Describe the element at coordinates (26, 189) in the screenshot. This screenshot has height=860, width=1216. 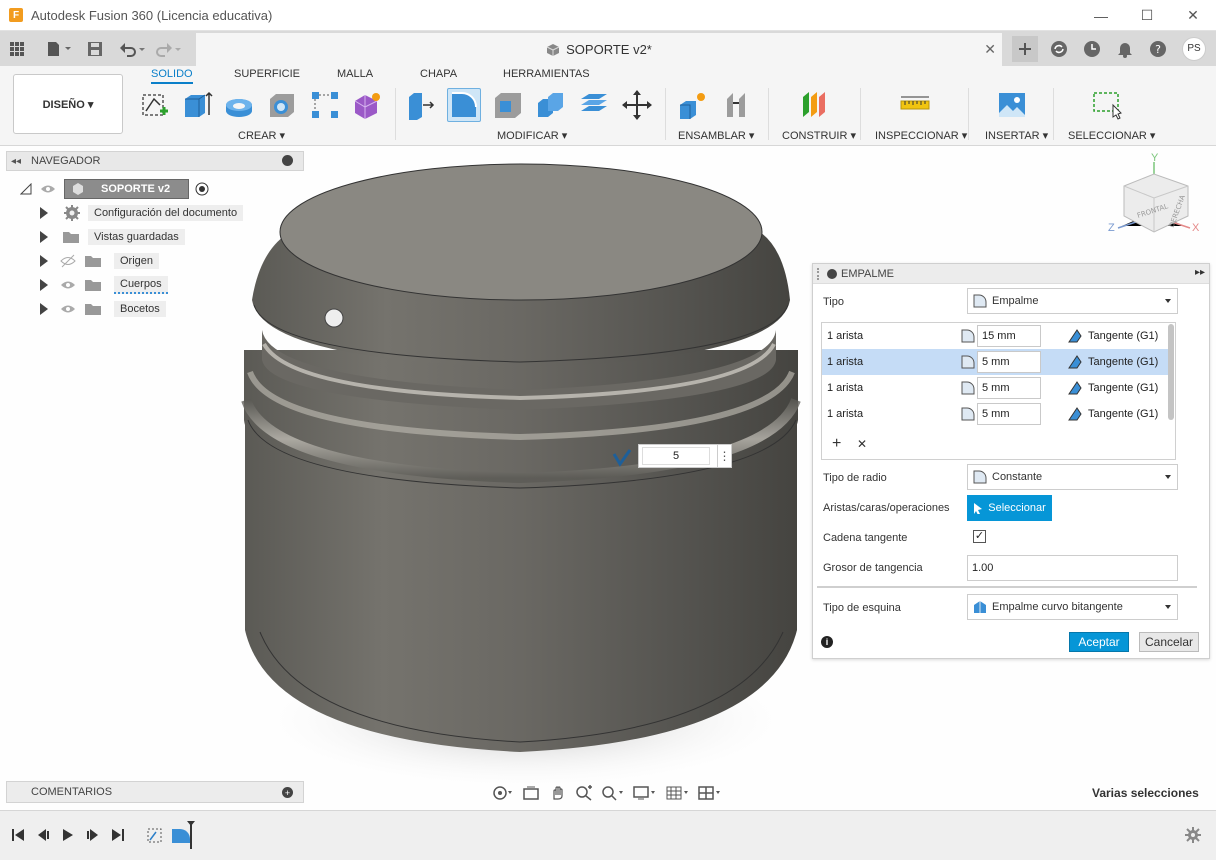
I see `expanded-triangle-icon` at that location.